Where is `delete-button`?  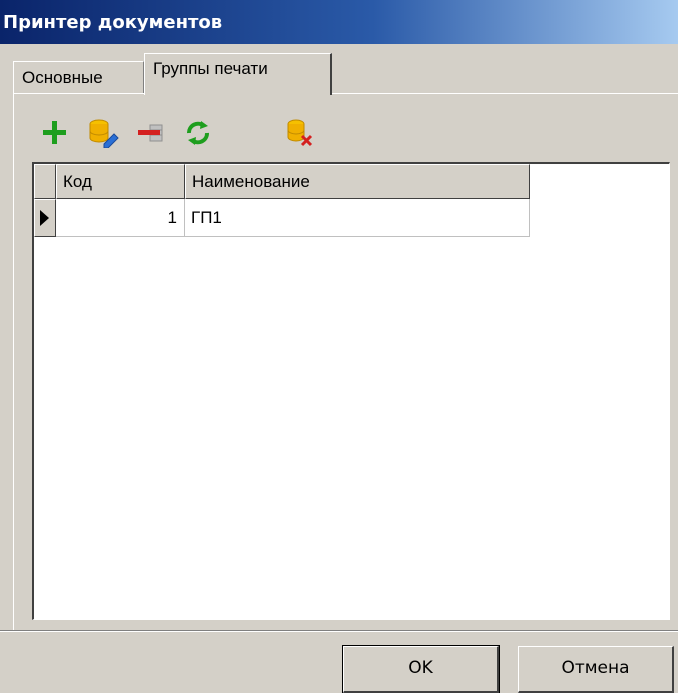 delete-button is located at coordinates (301, 133).